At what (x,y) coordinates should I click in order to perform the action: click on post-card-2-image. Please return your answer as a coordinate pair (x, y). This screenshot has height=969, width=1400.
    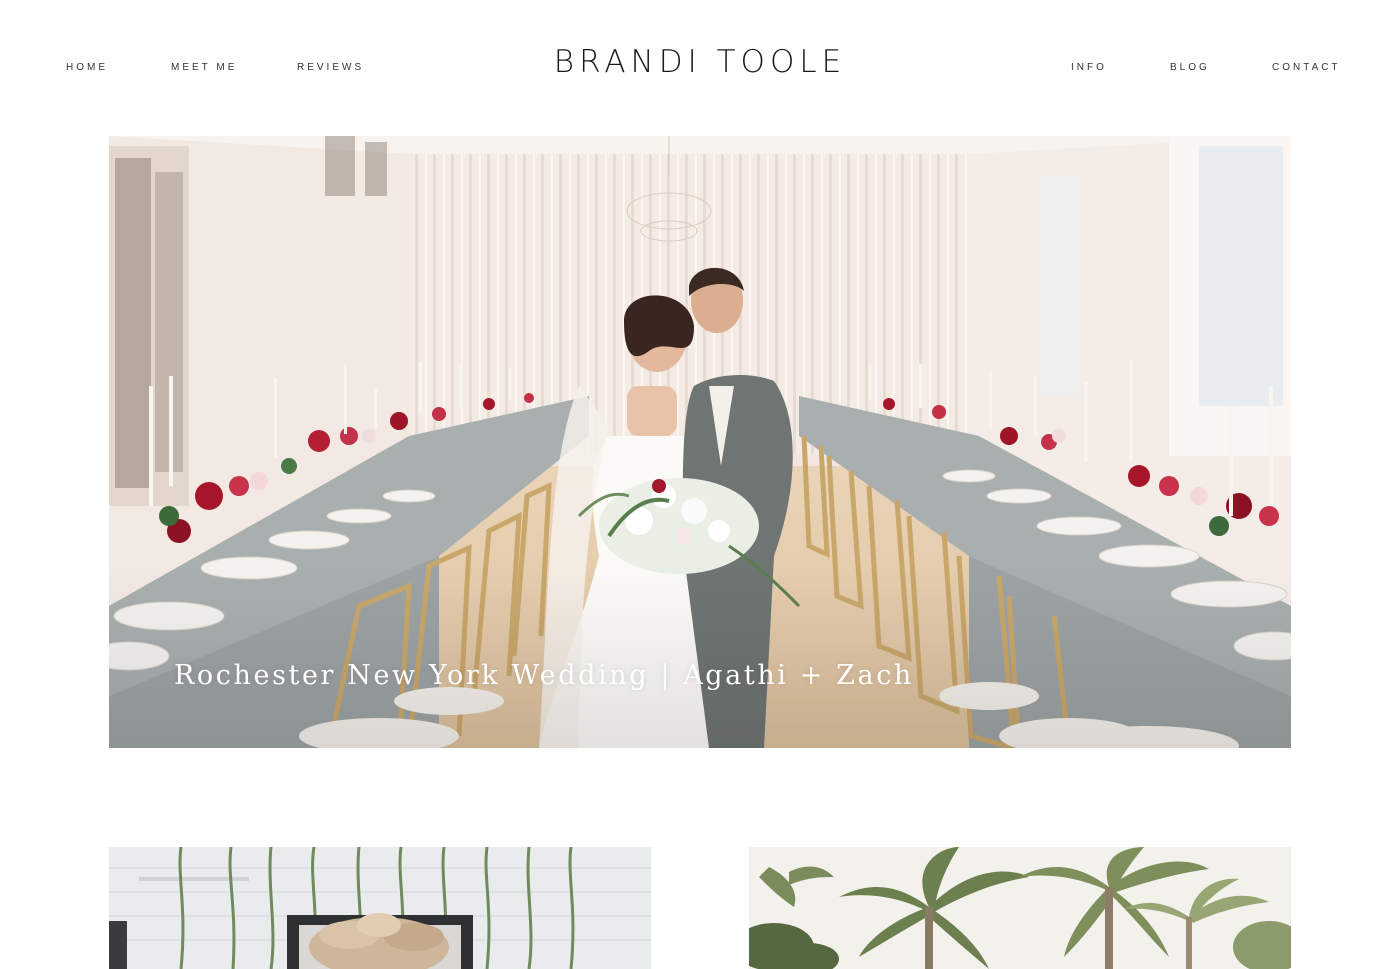
    Looking at the image, I should click on (1020, 908).